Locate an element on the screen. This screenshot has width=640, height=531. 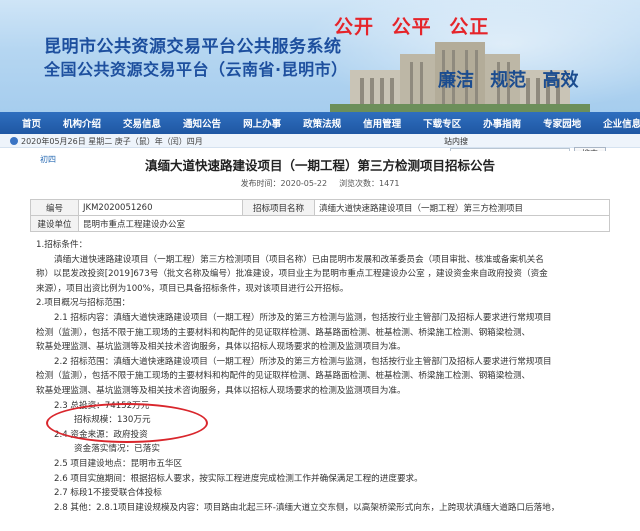
slogan-fairness: 公开 公平 公正 is located at coordinates (412, 27).